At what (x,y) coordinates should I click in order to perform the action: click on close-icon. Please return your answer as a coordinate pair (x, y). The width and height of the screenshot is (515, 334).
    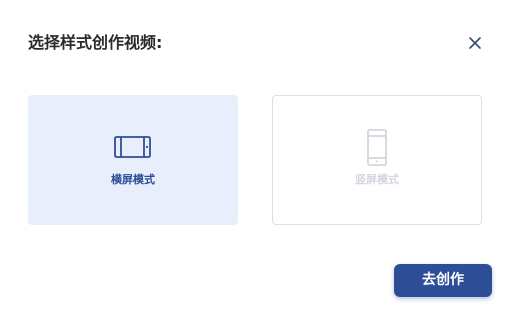
    Looking at the image, I should click on (475, 43).